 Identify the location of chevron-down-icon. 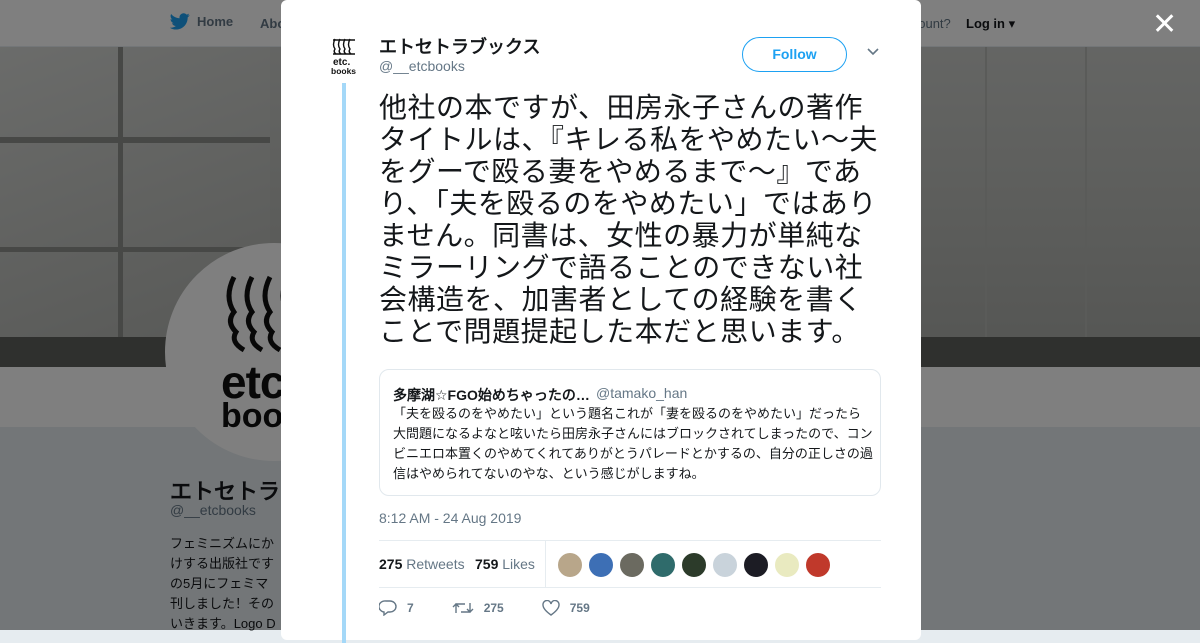
(873, 52).